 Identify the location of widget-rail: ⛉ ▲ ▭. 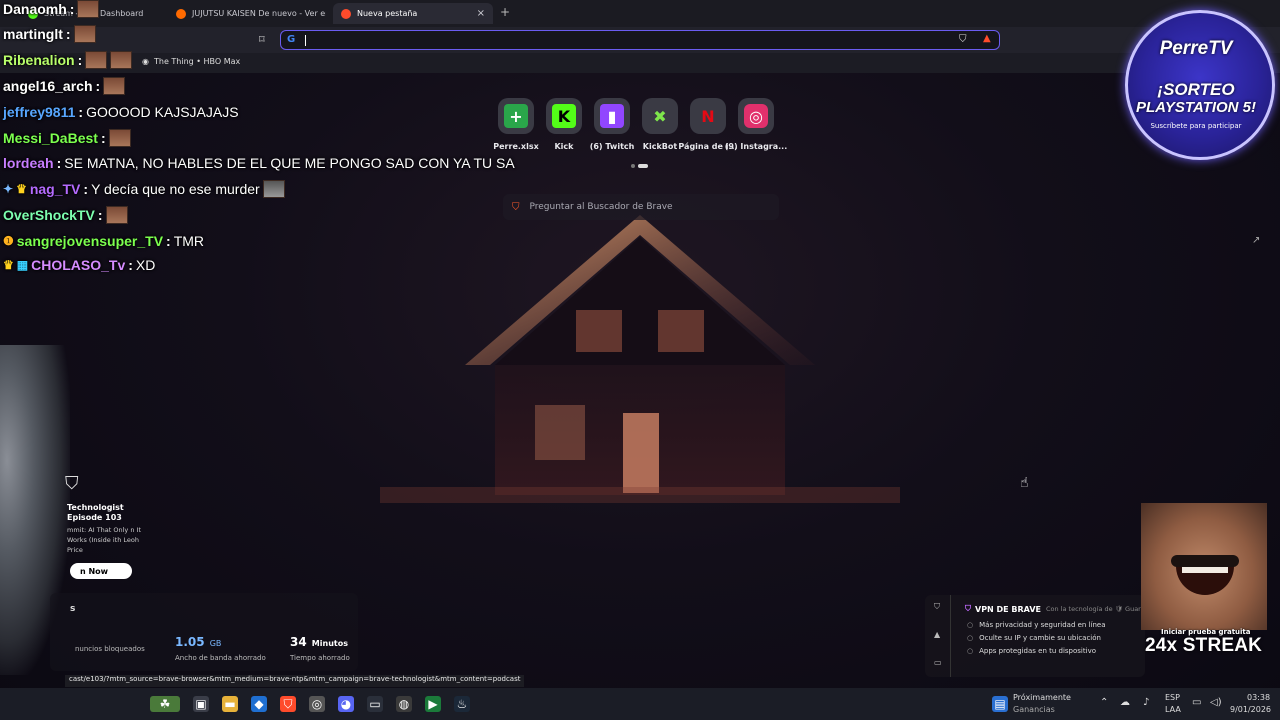
(938, 636).